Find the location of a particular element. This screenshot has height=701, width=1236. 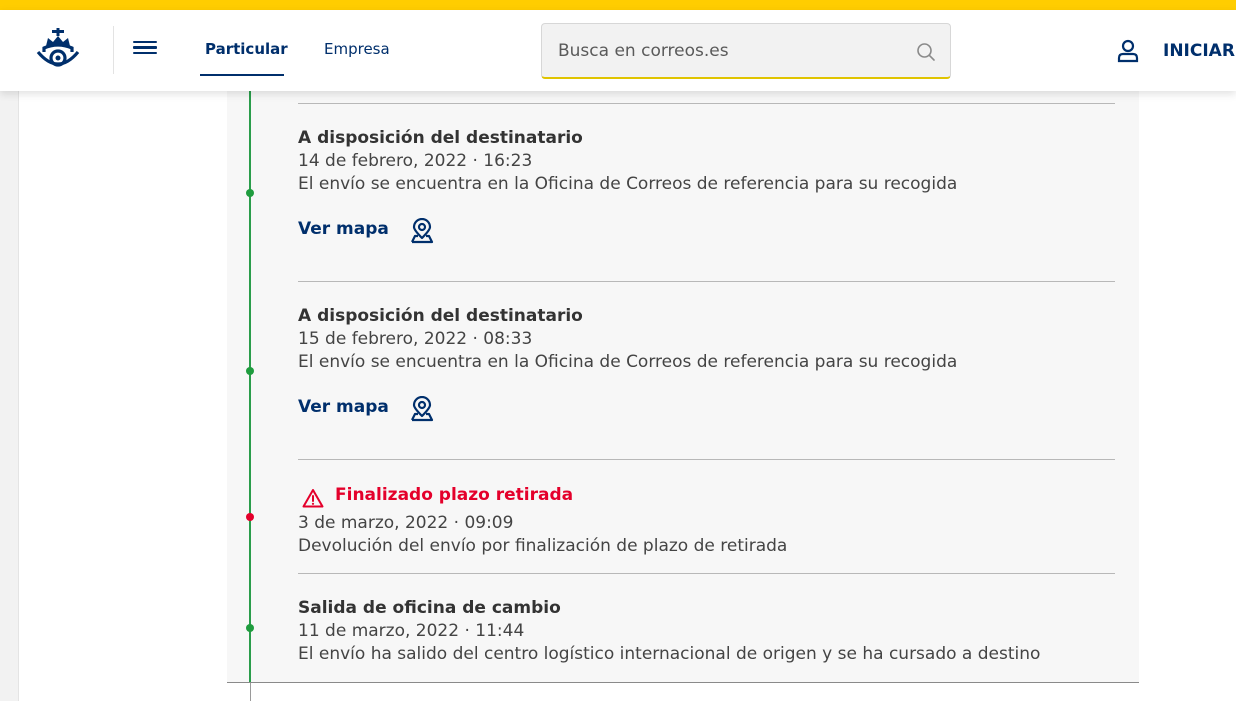

brand-top-bar is located at coordinates (618, 5).